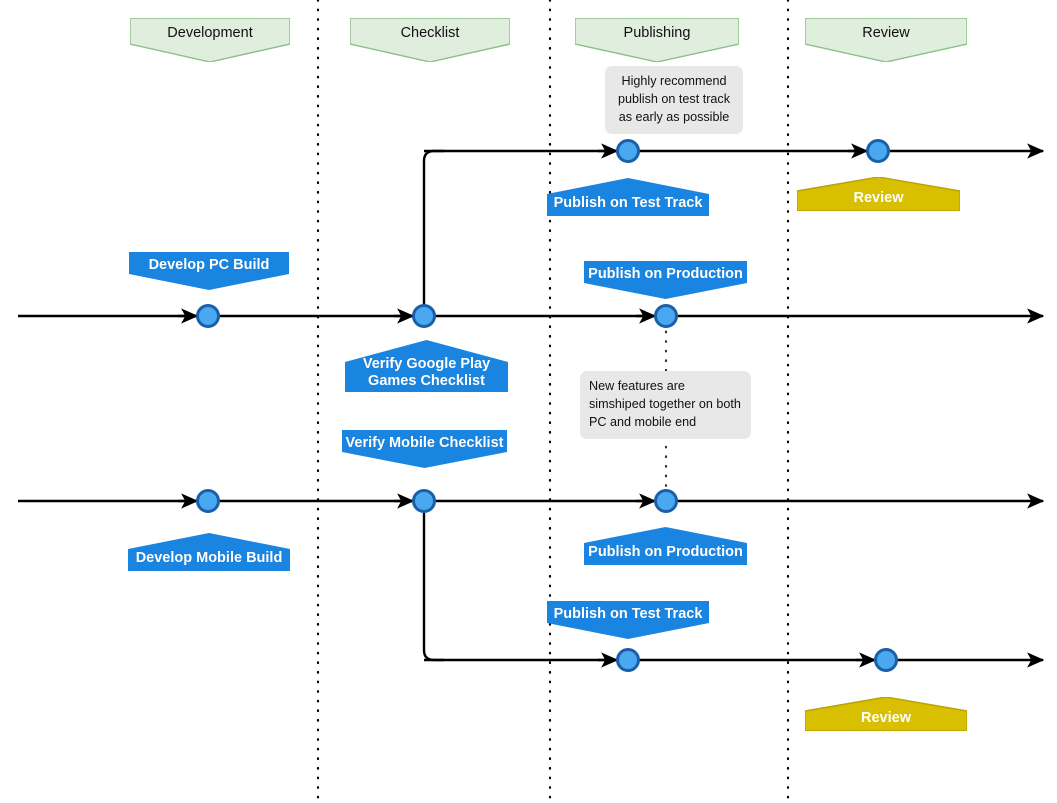 The width and height of the screenshot is (1057, 803). I want to click on label-publish-on-production-mobile-text: Publish on Production, so click(665, 551).